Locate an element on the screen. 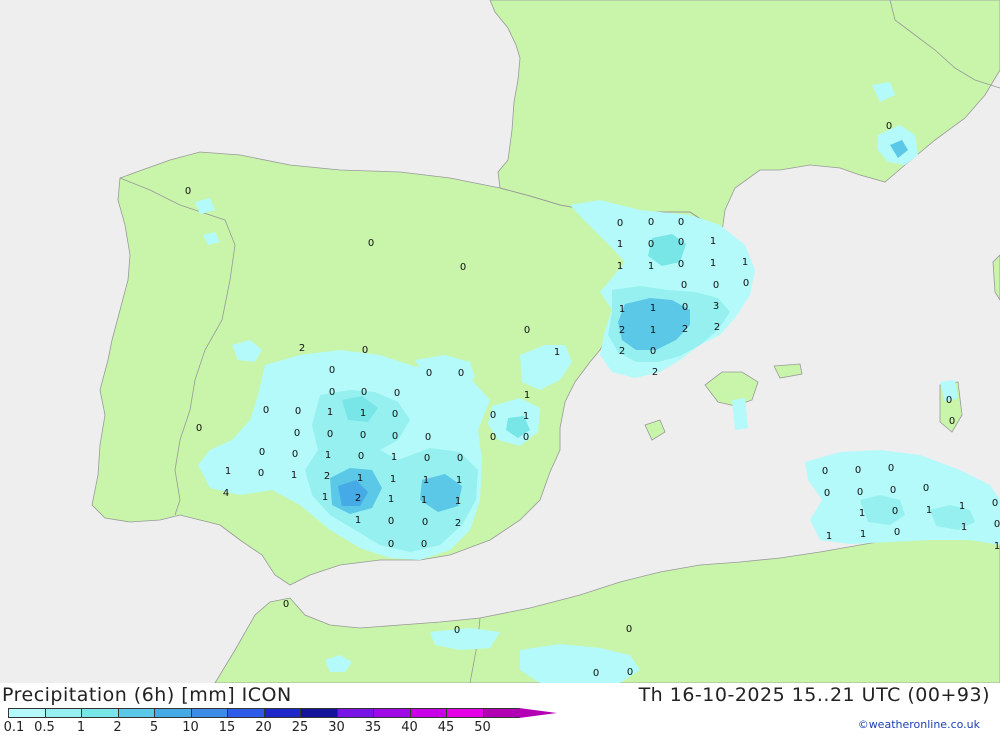 The height and width of the screenshot is (735, 1000). precipitation-value: 3 is located at coordinates (716, 306).